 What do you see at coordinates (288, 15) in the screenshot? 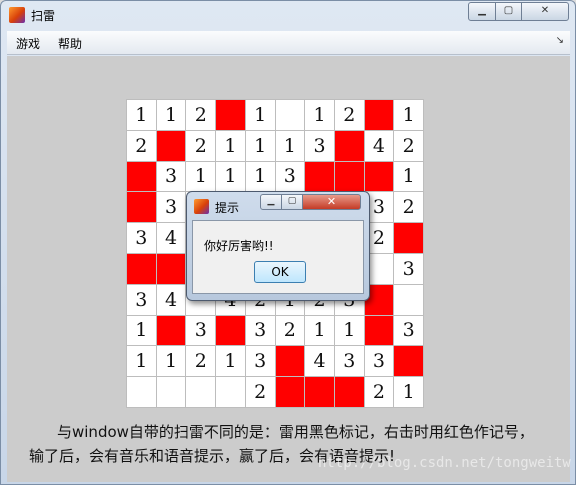
I see `title-bar: 扫雷 ▁ ▢ ✕` at bounding box center [288, 15].